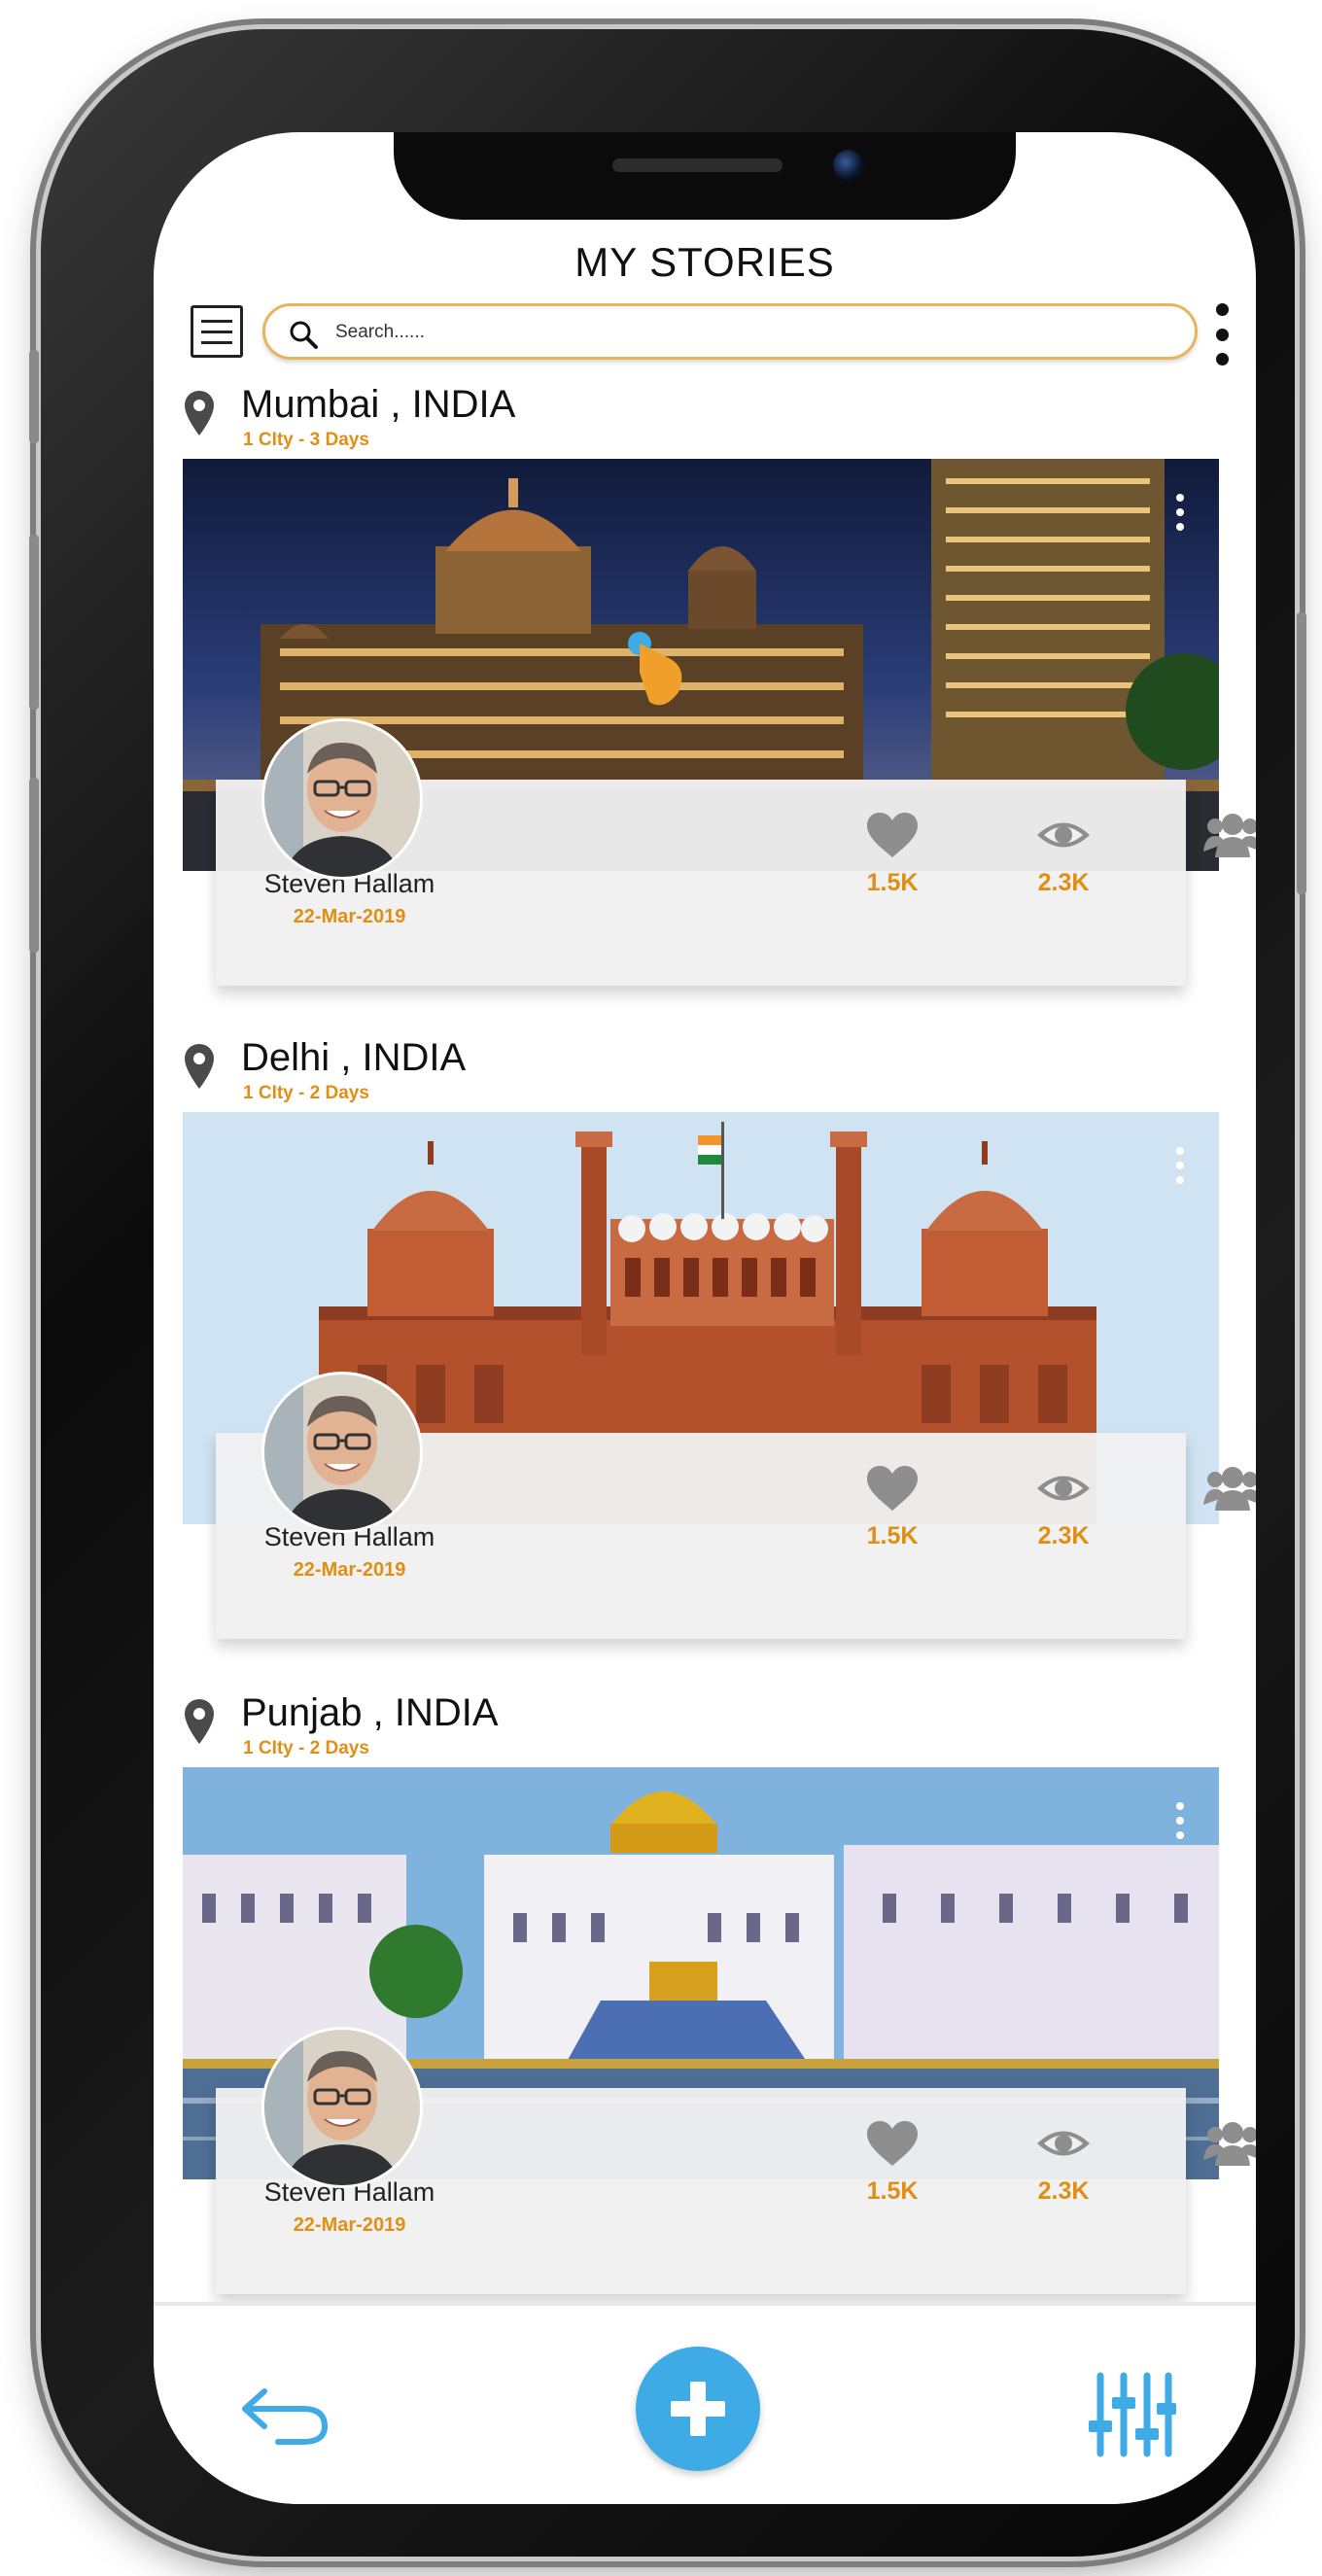  I want to click on city-name: Mumbai , INDIA, so click(378, 405).